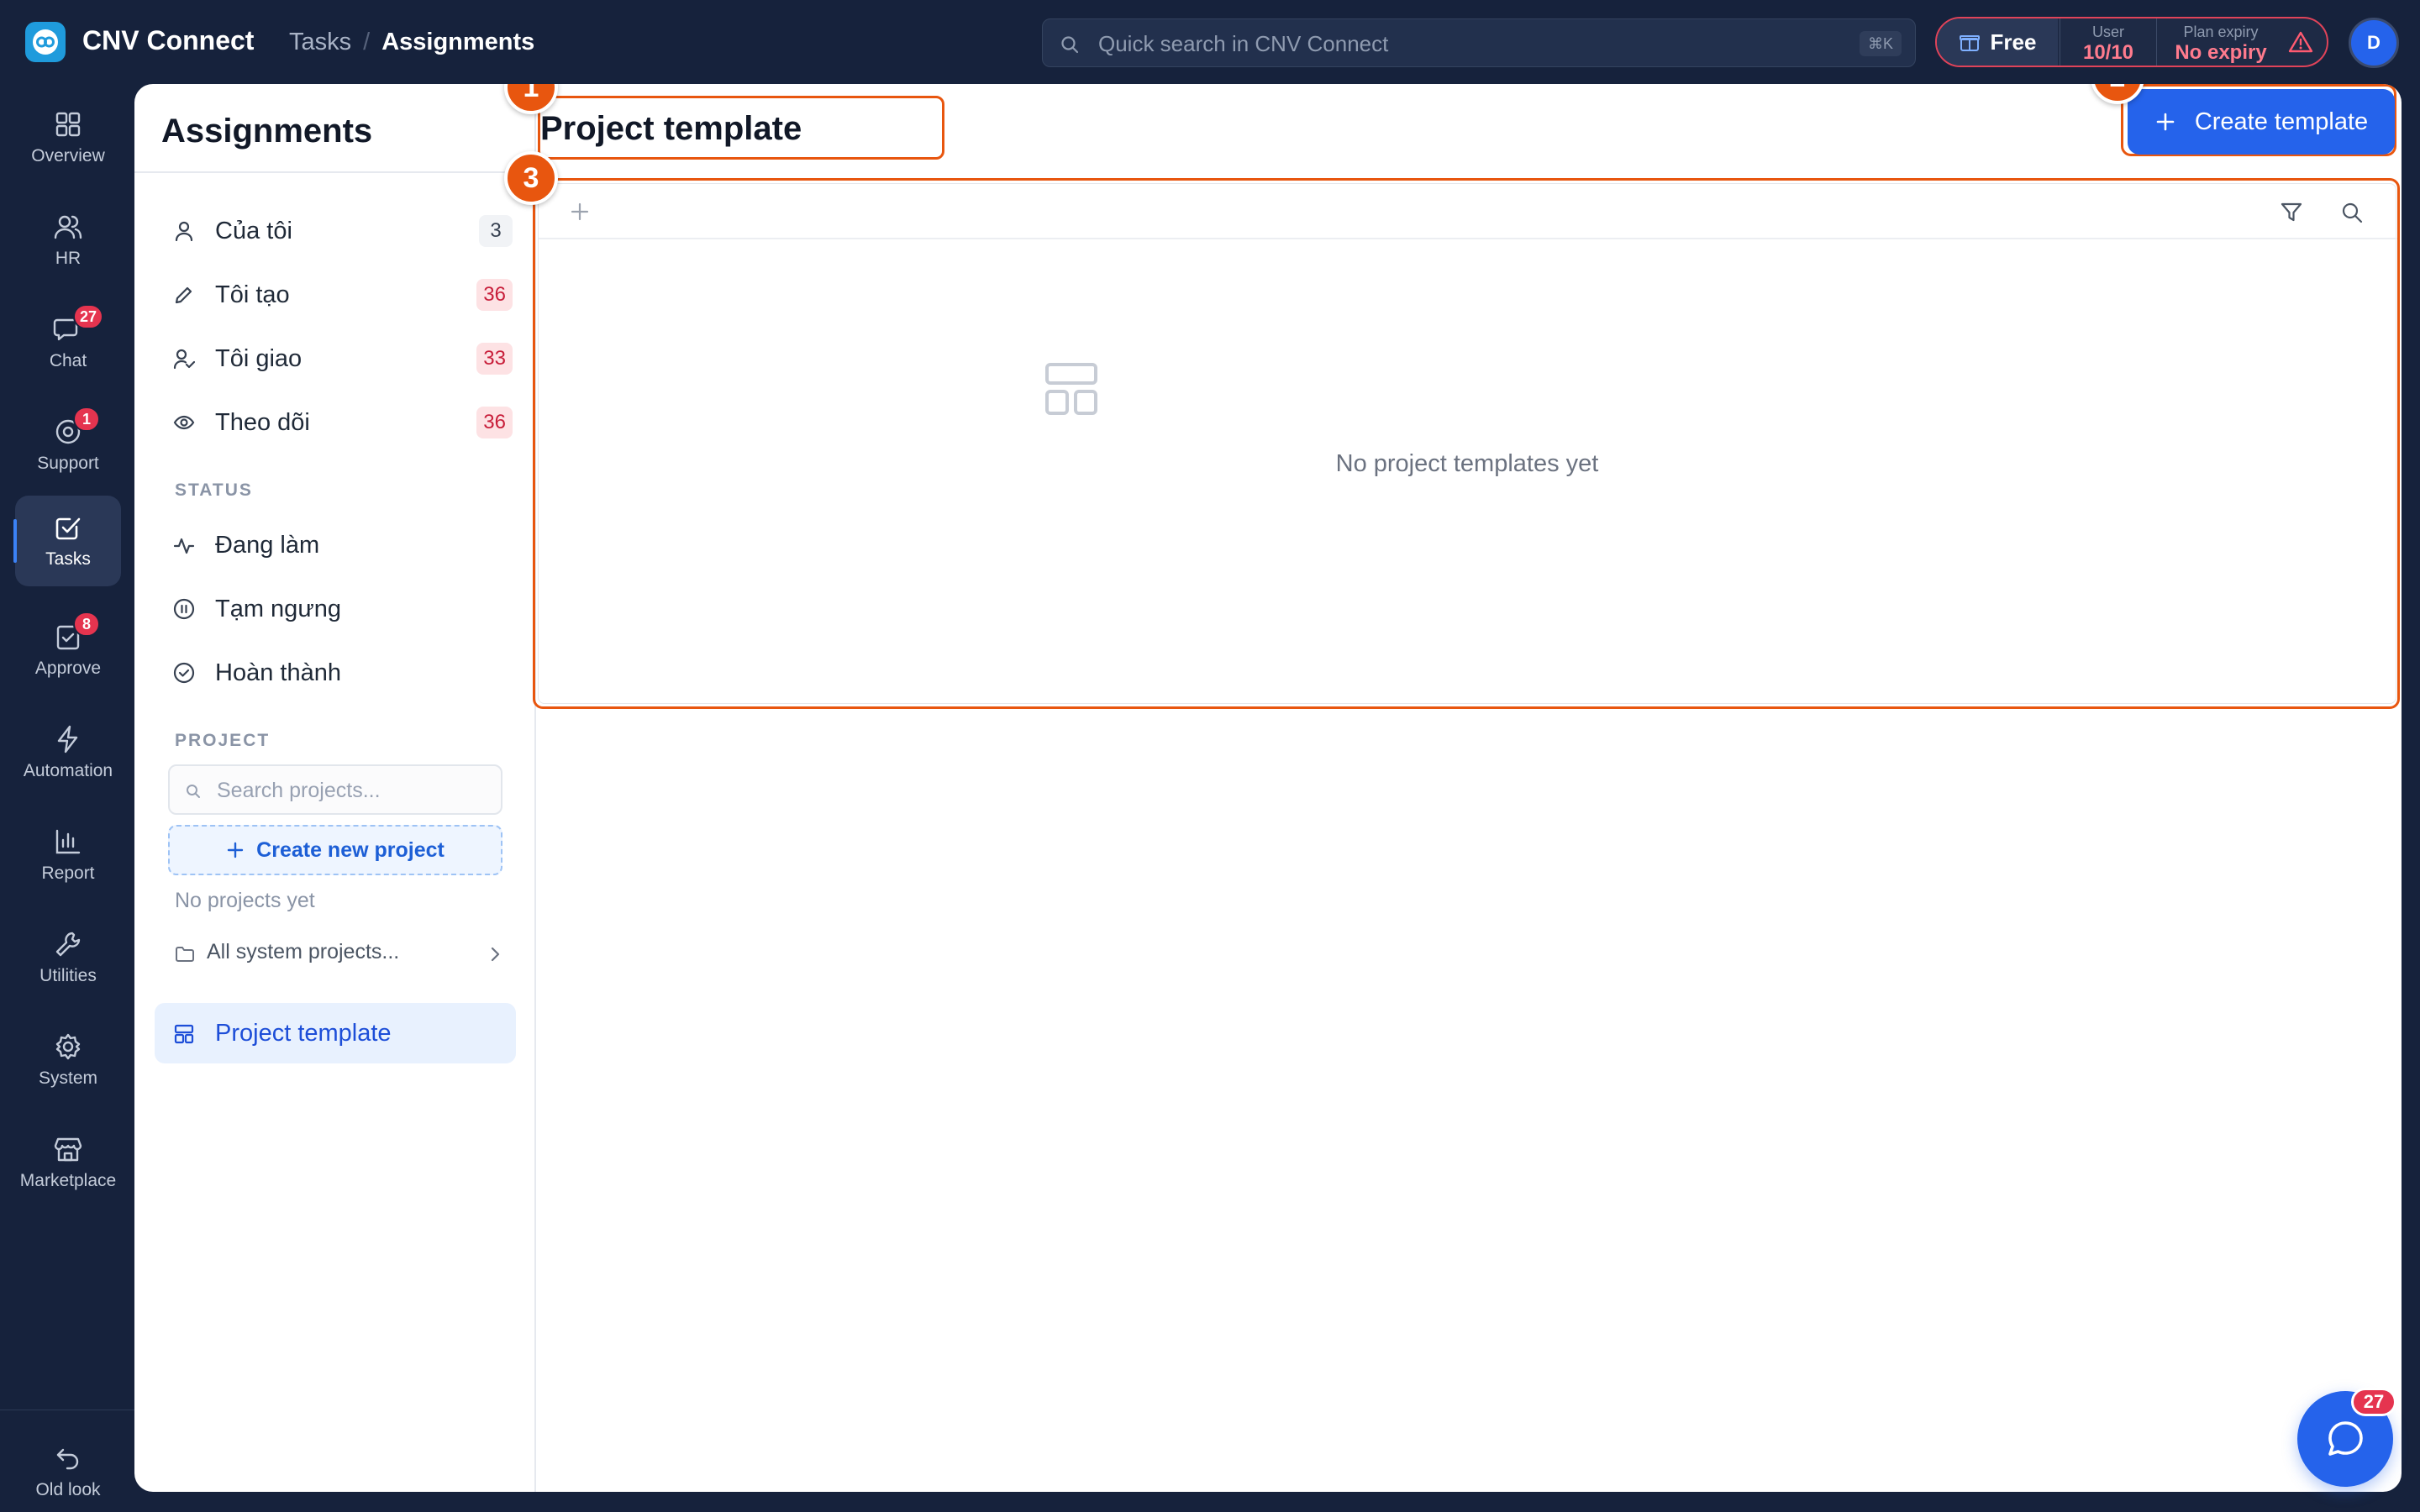  I want to click on plan-expiry-label: Plan expiry, so click(2221, 32).